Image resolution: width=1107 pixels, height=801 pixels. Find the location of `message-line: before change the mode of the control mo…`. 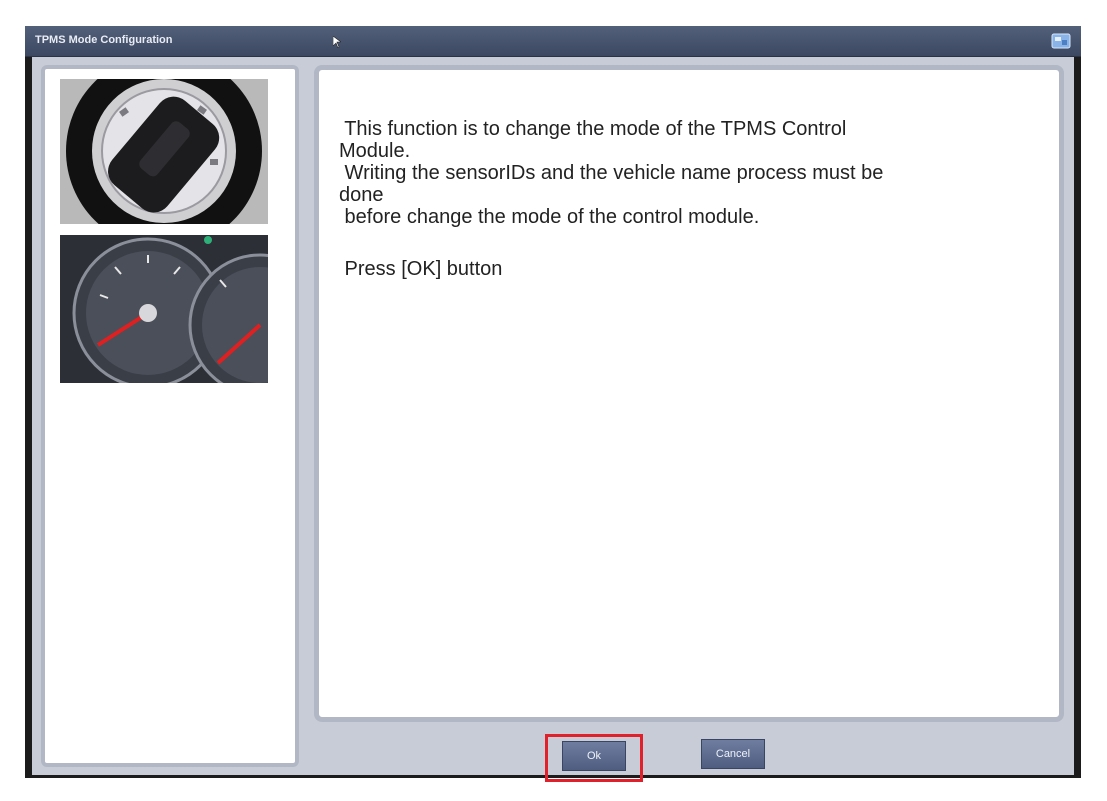

message-line: before change the mode of the control mo… is located at coordinates (549, 217).